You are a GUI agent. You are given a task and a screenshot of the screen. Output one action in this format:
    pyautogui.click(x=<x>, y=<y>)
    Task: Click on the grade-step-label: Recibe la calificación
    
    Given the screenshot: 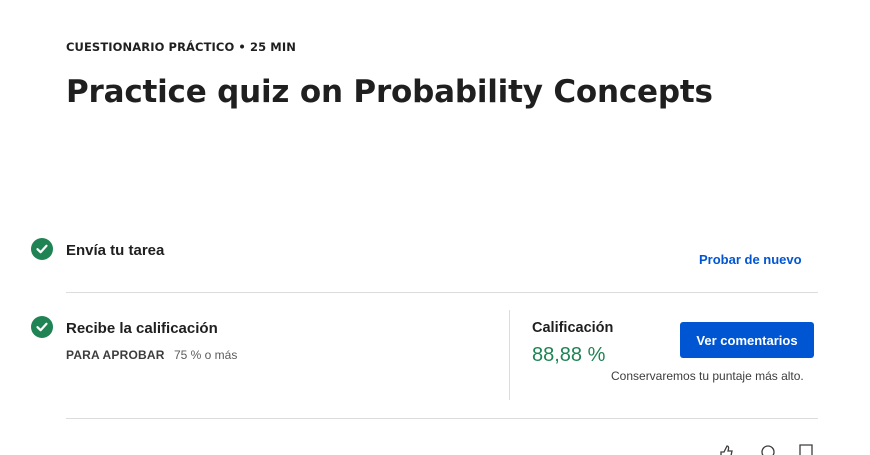 What is the action you would take?
    pyautogui.click(x=142, y=328)
    